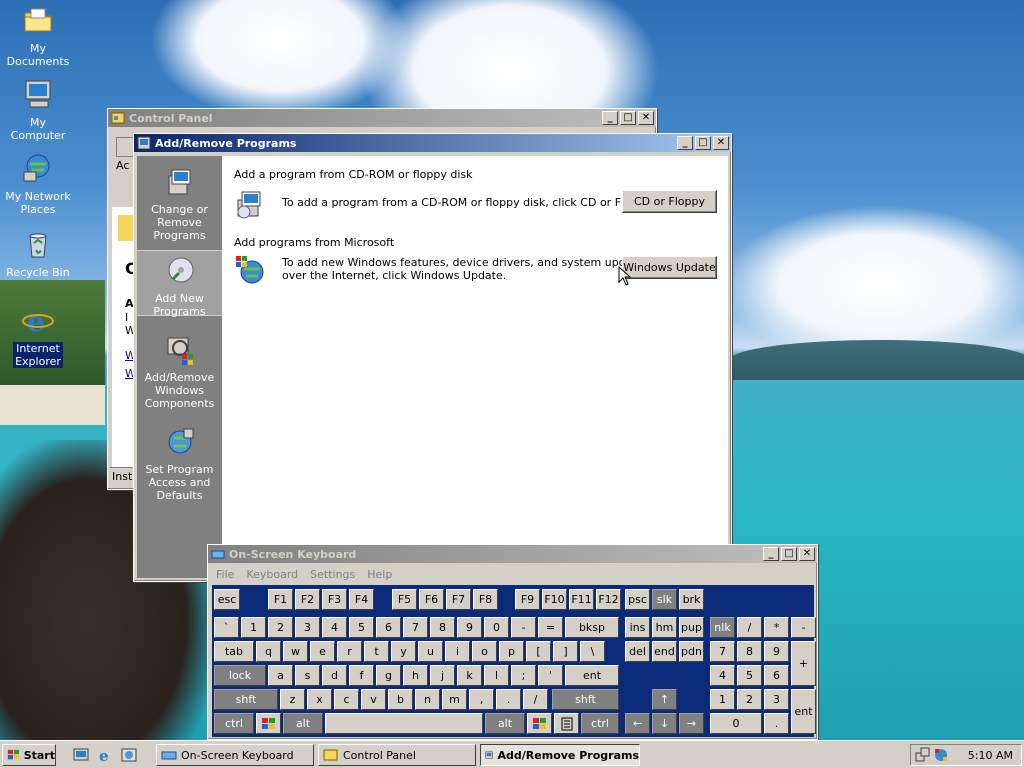 Image resolution: width=1024 pixels, height=768 pixels. What do you see at coordinates (565, 651) in the screenshot?
I see `key-sym2-11: ]` at bounding box center [565, 651].